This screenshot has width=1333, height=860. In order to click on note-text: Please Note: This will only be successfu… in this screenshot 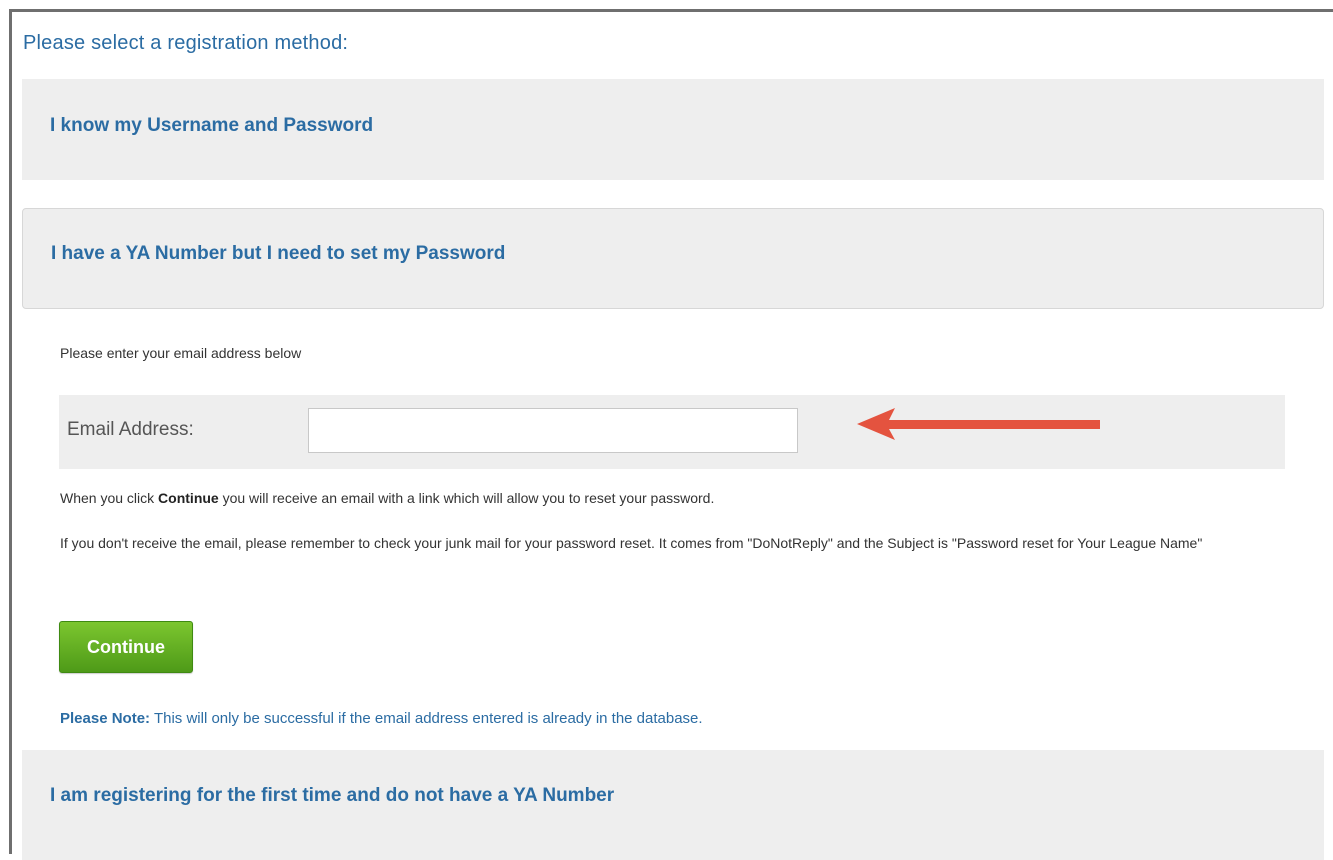, I will do `click(381, 718)`.